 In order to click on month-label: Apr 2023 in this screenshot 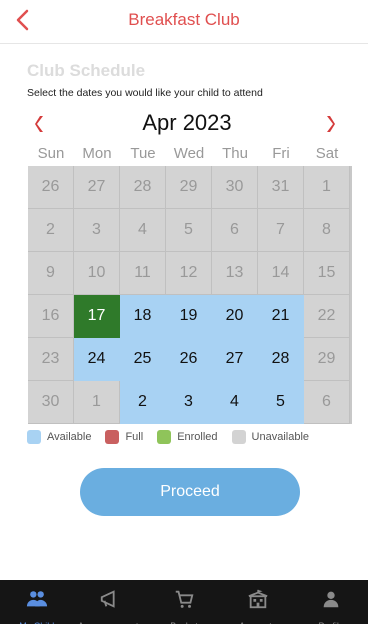, I will do `click(187, 122)`.